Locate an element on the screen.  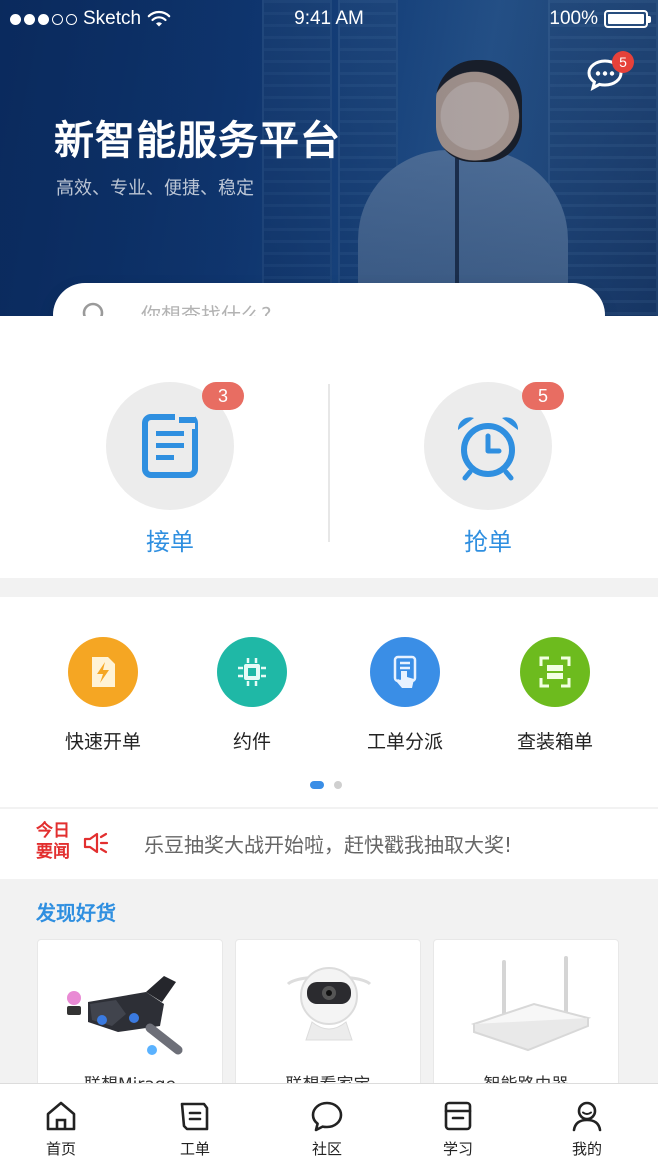
quick-open-order-label: 快速开单 is located at coordinates (102, 742).